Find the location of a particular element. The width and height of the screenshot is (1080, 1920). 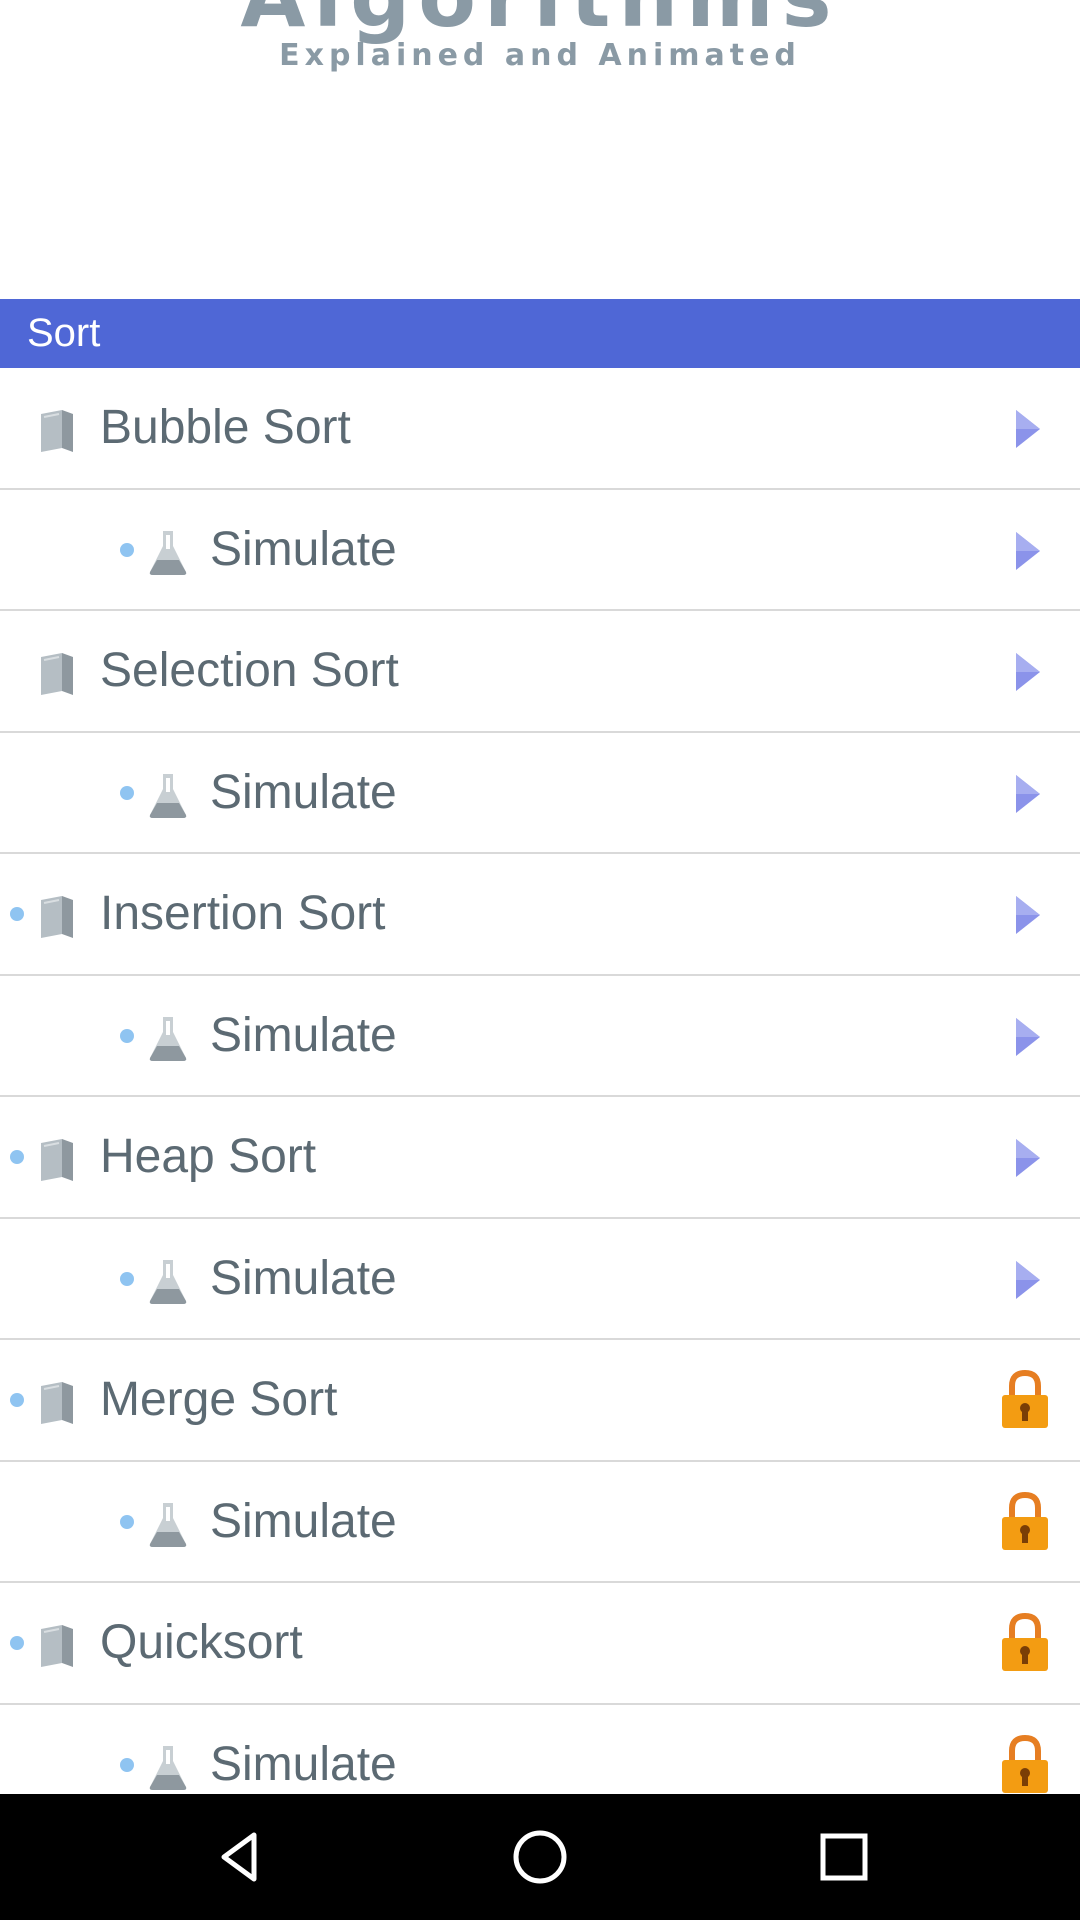

algorithm-row: Merge Sort is located at coordinates (540, 1401).